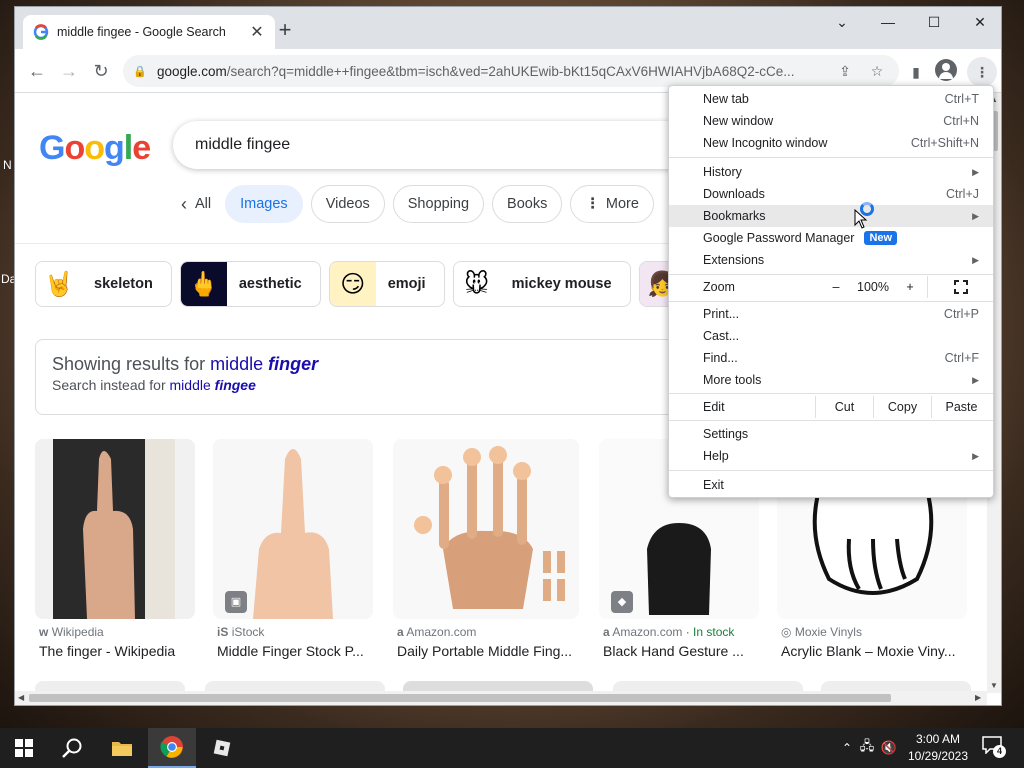 This screenshot has width=1024, height=768. What do you see at coordinates (264, 204) in the screenshot?
I see `tab-images: Images` at bounding box center [264, 204].